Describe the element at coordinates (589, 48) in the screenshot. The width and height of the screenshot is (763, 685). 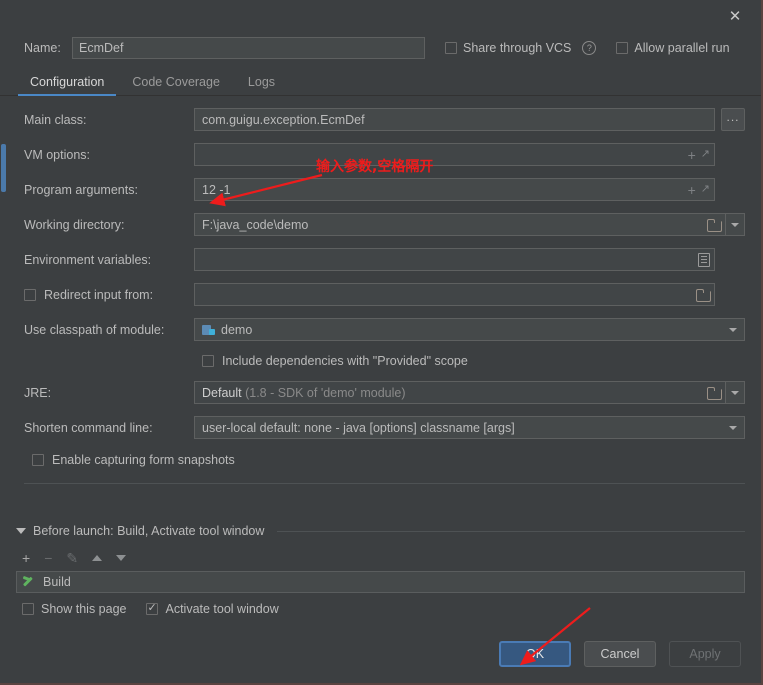
I see `help-icon: ?` at that location.